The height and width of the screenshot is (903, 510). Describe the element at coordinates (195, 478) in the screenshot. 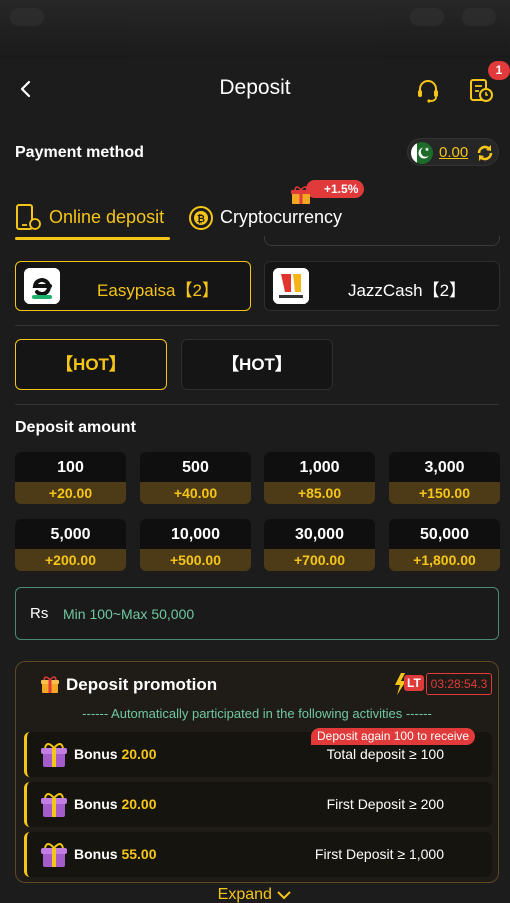

I see `amount-option-500: 500 +40.00` at that location.